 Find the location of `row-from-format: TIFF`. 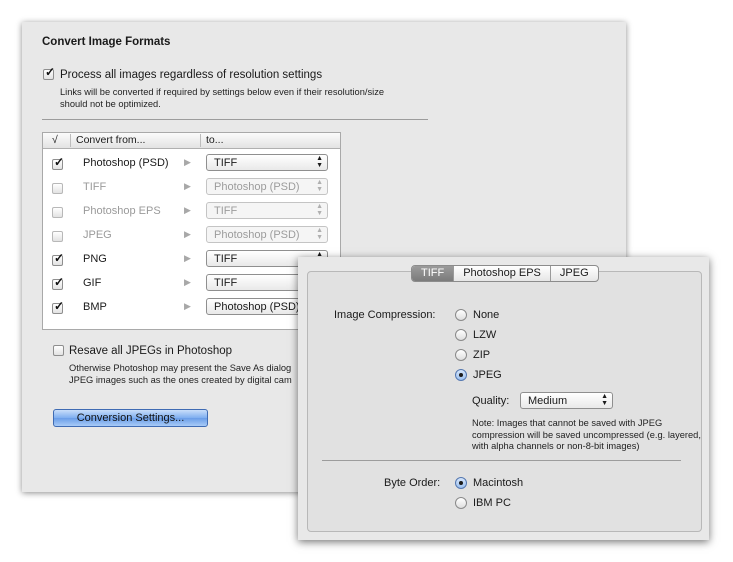

row-from-format: TIFF is located at coordinates (95, 187).